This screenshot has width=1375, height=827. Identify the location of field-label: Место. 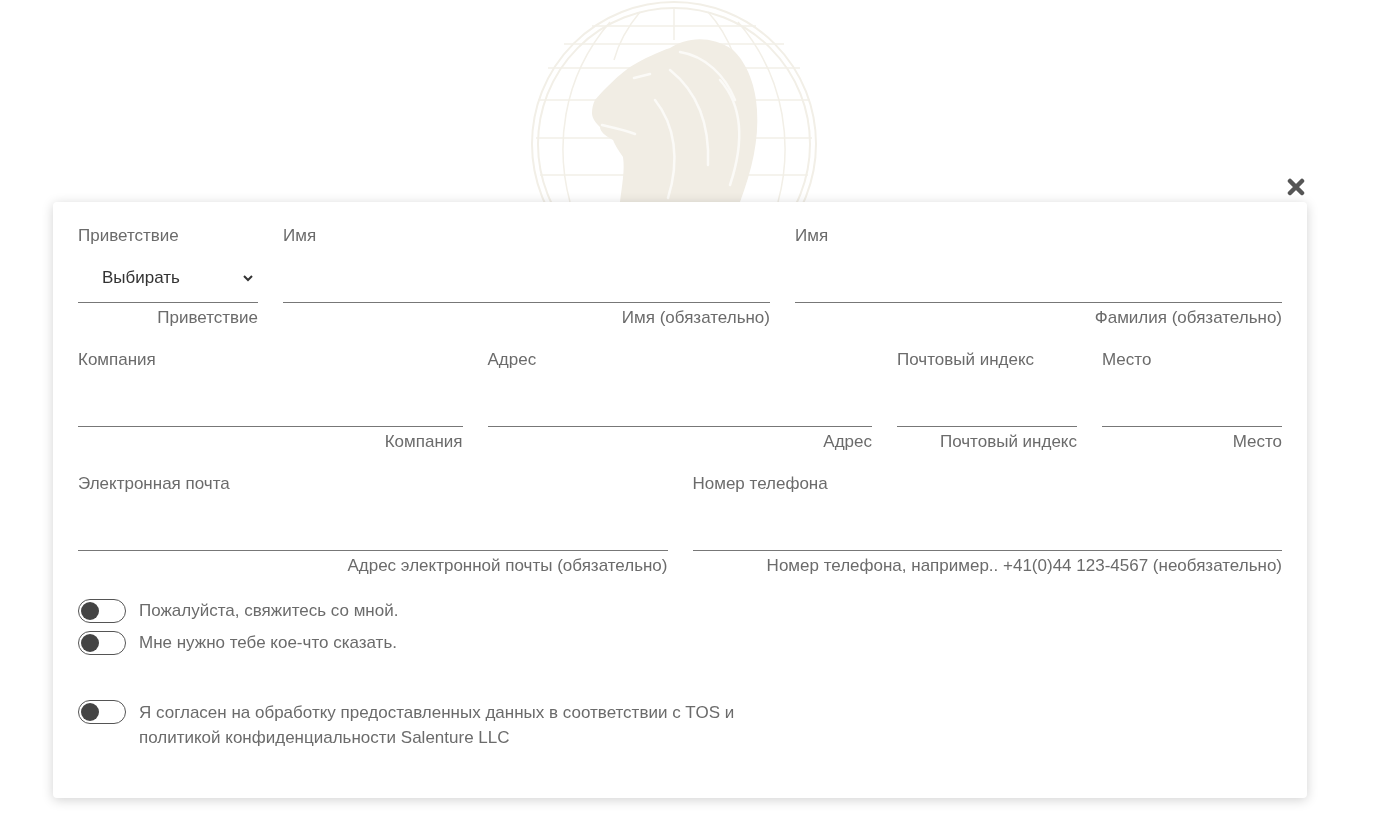
(1127, 360).